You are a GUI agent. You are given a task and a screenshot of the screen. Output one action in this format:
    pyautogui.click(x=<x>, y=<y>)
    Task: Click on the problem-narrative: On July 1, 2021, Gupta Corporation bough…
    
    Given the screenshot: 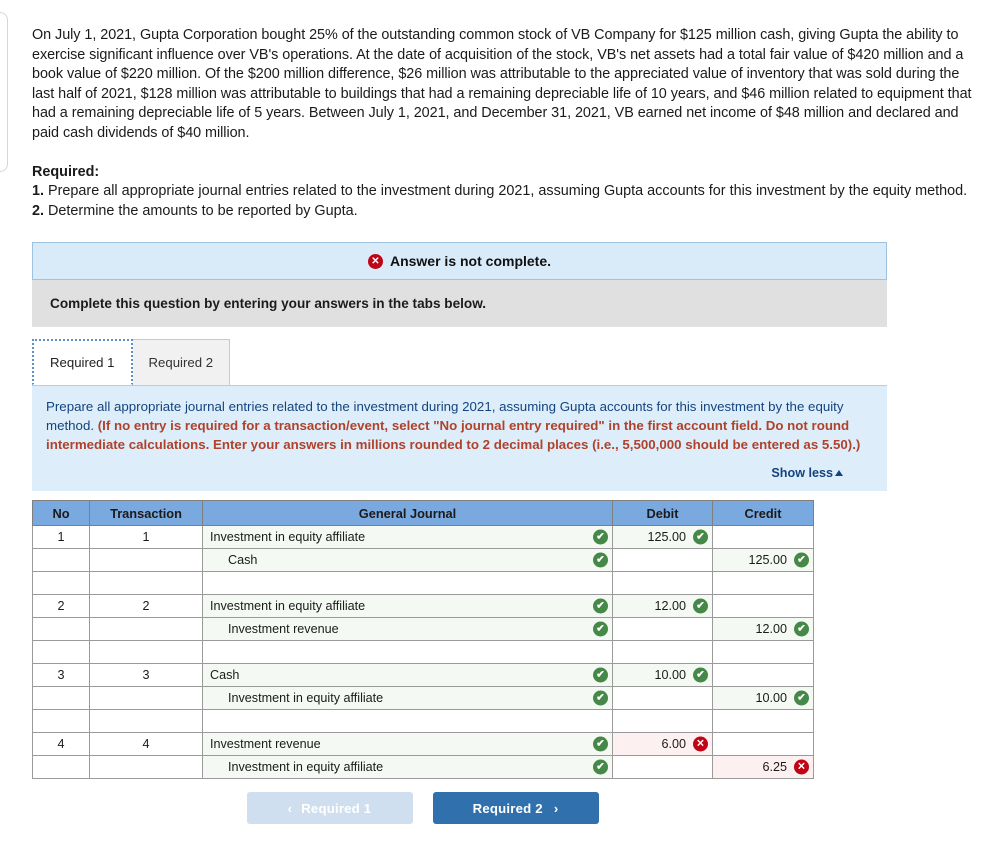 What is the action you would take?
    pyautogui.click(x=502, y=84)
    